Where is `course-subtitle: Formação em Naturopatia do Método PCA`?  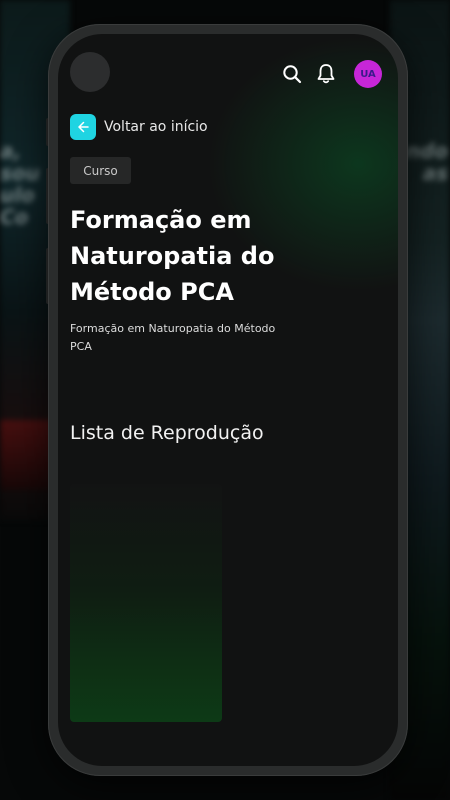
course-subtitle: Formação em Naturopatia do Método PCA is located at coordinates (173, 337).